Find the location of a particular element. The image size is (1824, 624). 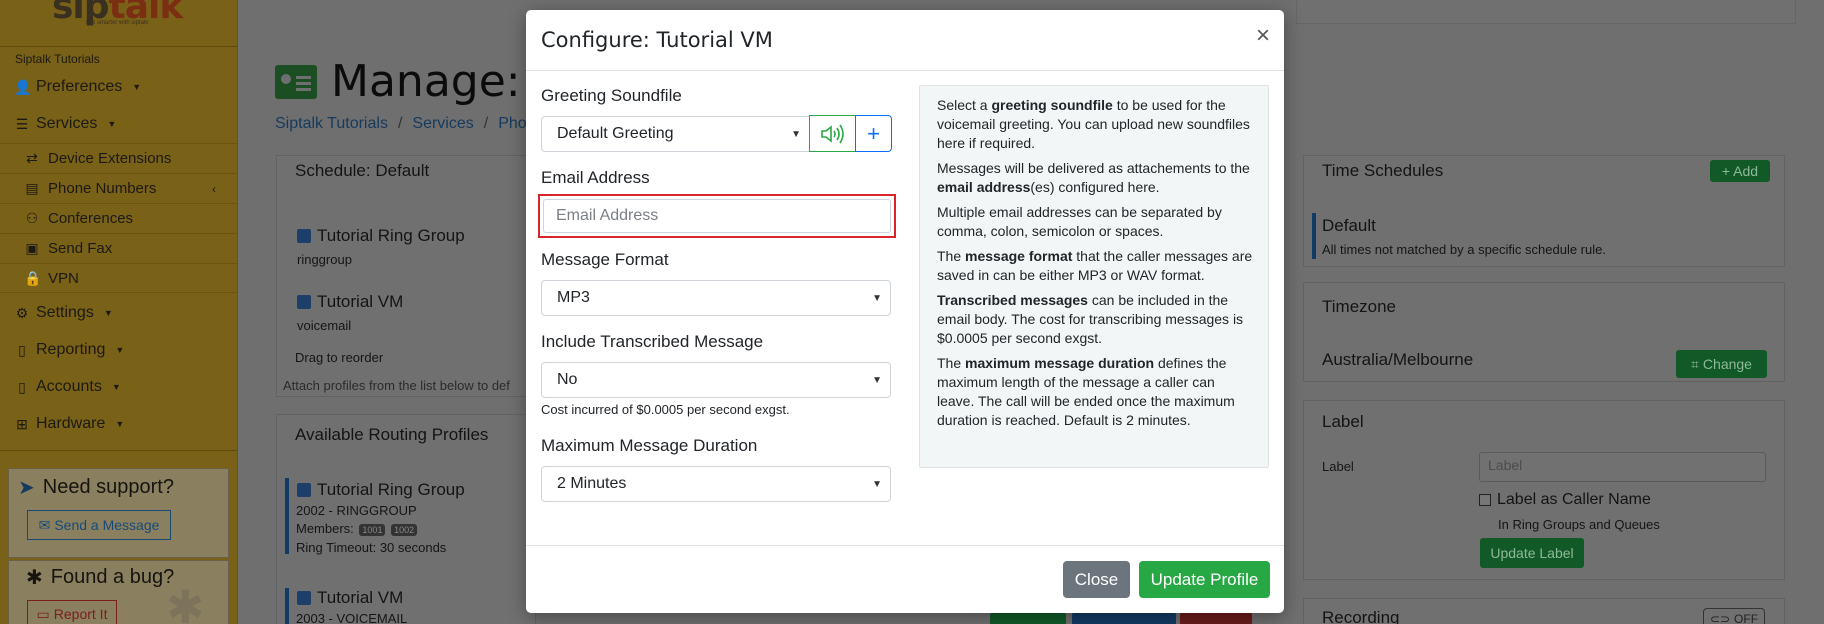

checkbox-box is located at coordinates (1485, 500).